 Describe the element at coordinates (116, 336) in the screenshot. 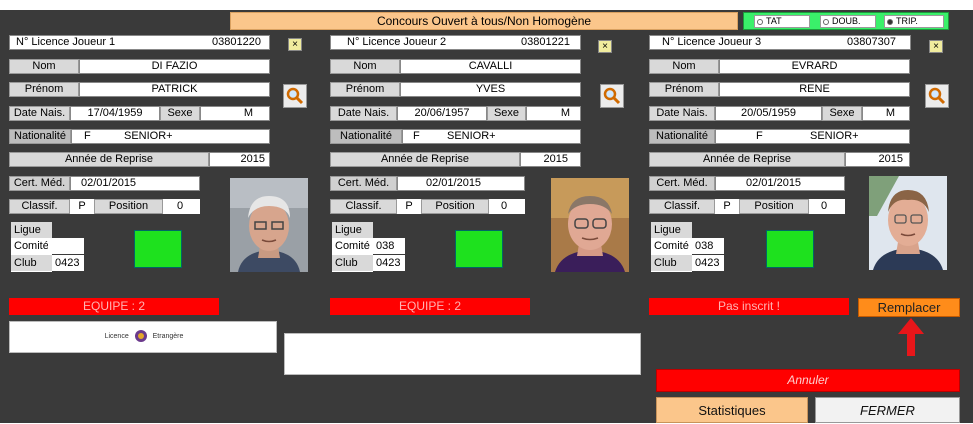

I see `licence-etrangere-left: Licence` at that location.